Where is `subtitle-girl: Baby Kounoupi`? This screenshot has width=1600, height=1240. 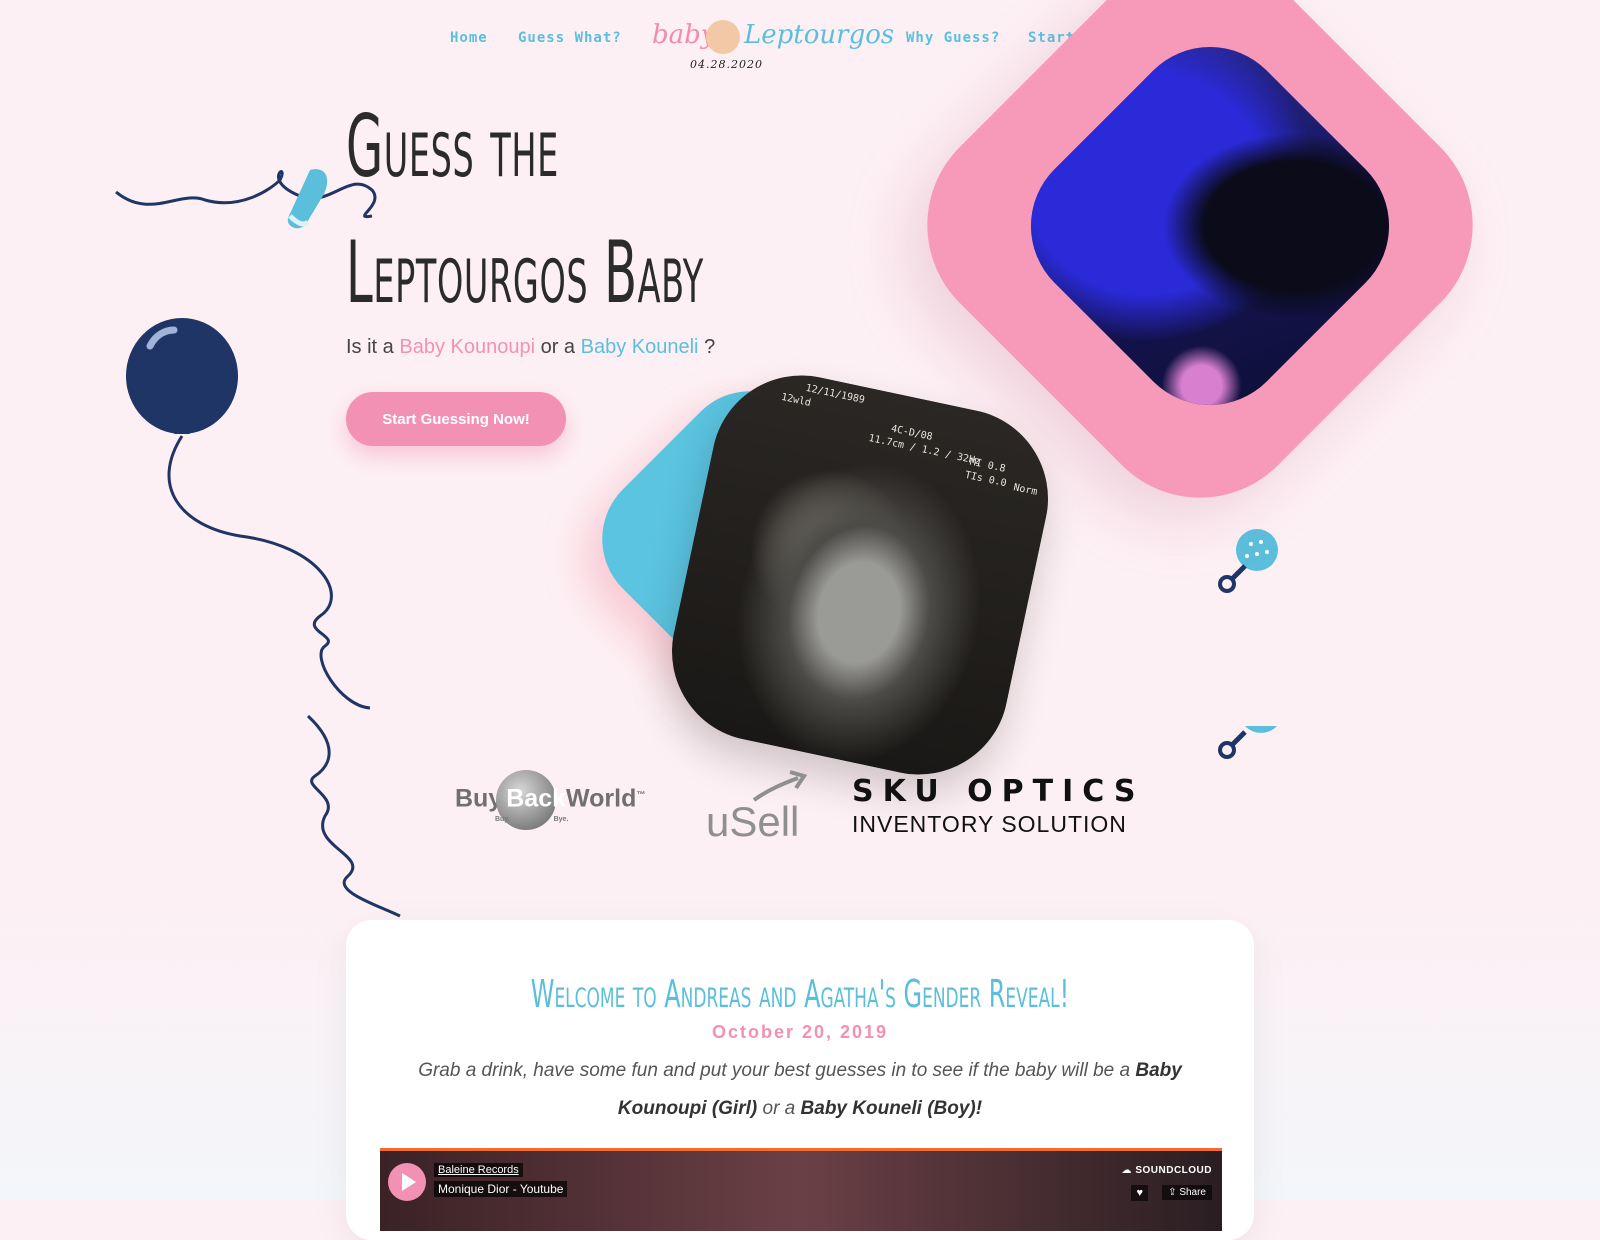 subtitle-girl: Baby Kounoupi is located at coordinates (467, 347).